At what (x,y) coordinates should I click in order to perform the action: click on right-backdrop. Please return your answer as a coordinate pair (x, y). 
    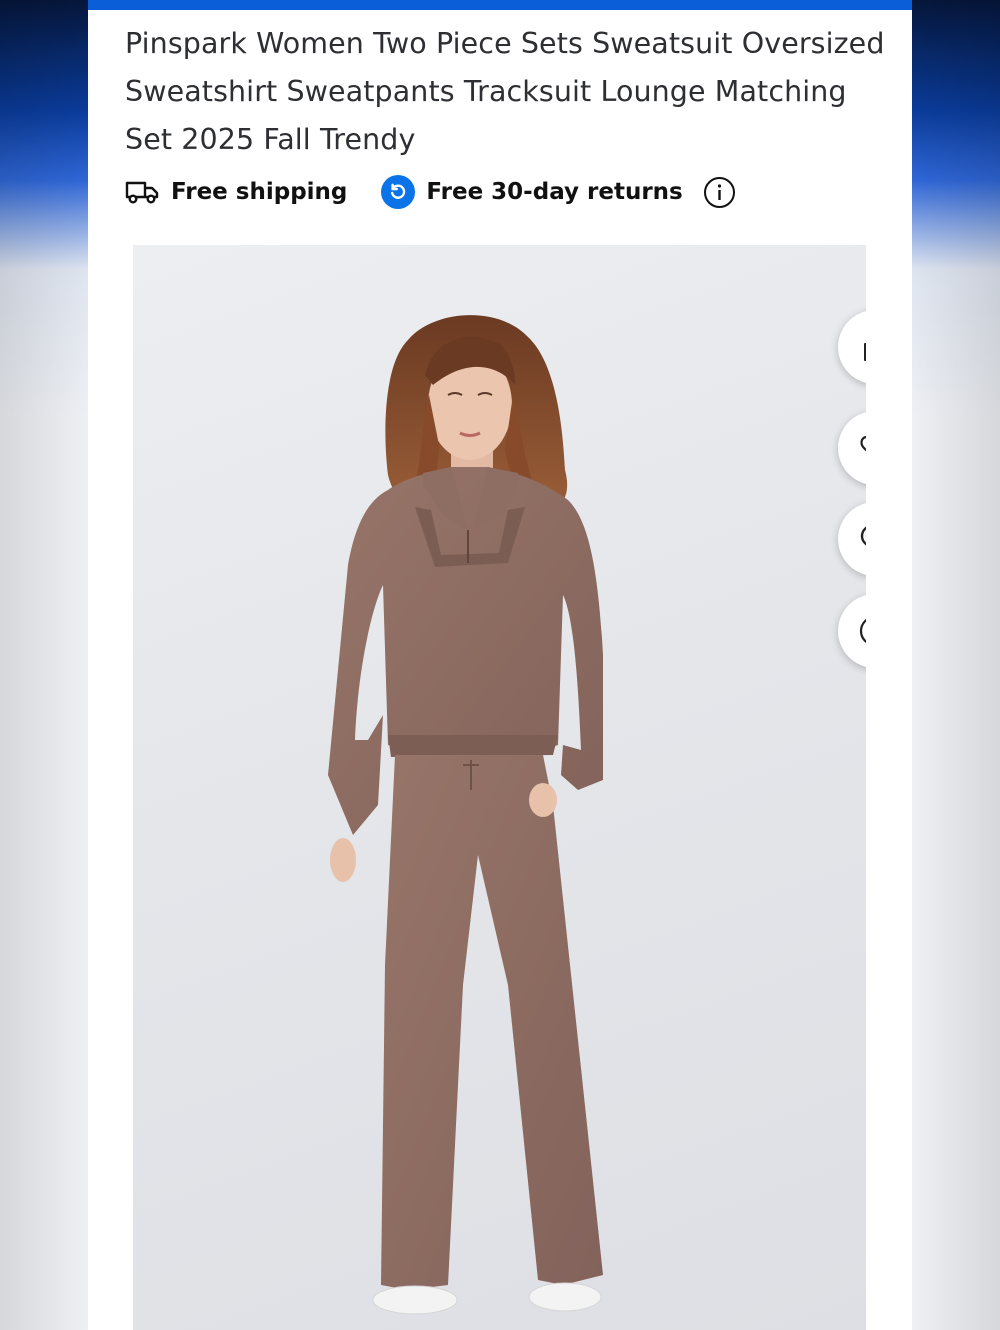
    Looking at the image, I should click on (956, 665).